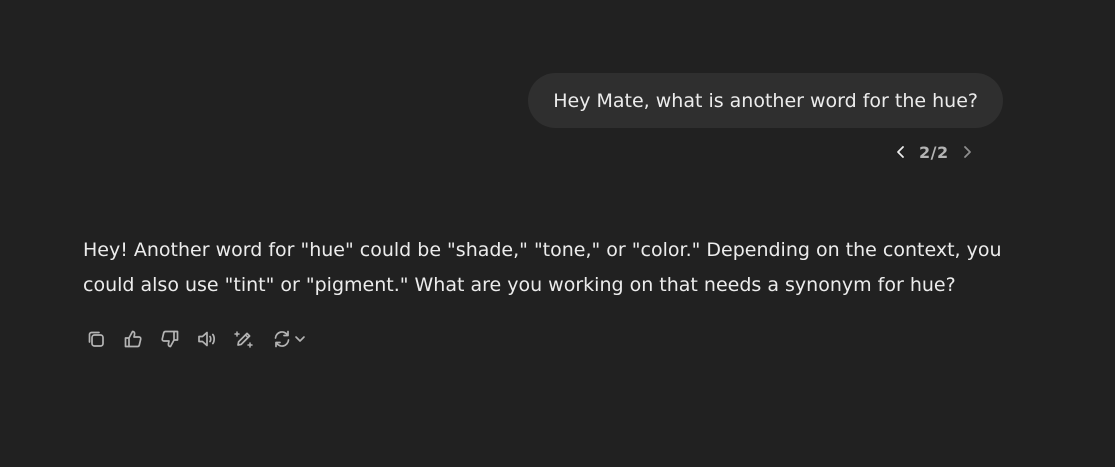  I want to click on regenerate-button, so click(289, 339).